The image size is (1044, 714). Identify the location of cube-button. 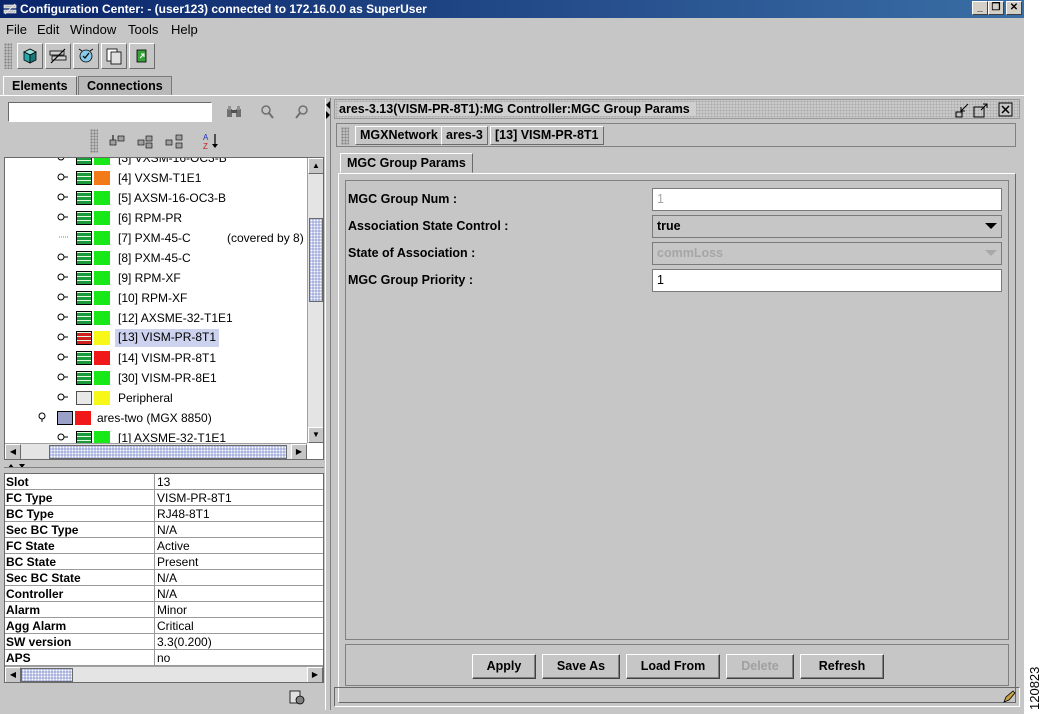
(30, 56).